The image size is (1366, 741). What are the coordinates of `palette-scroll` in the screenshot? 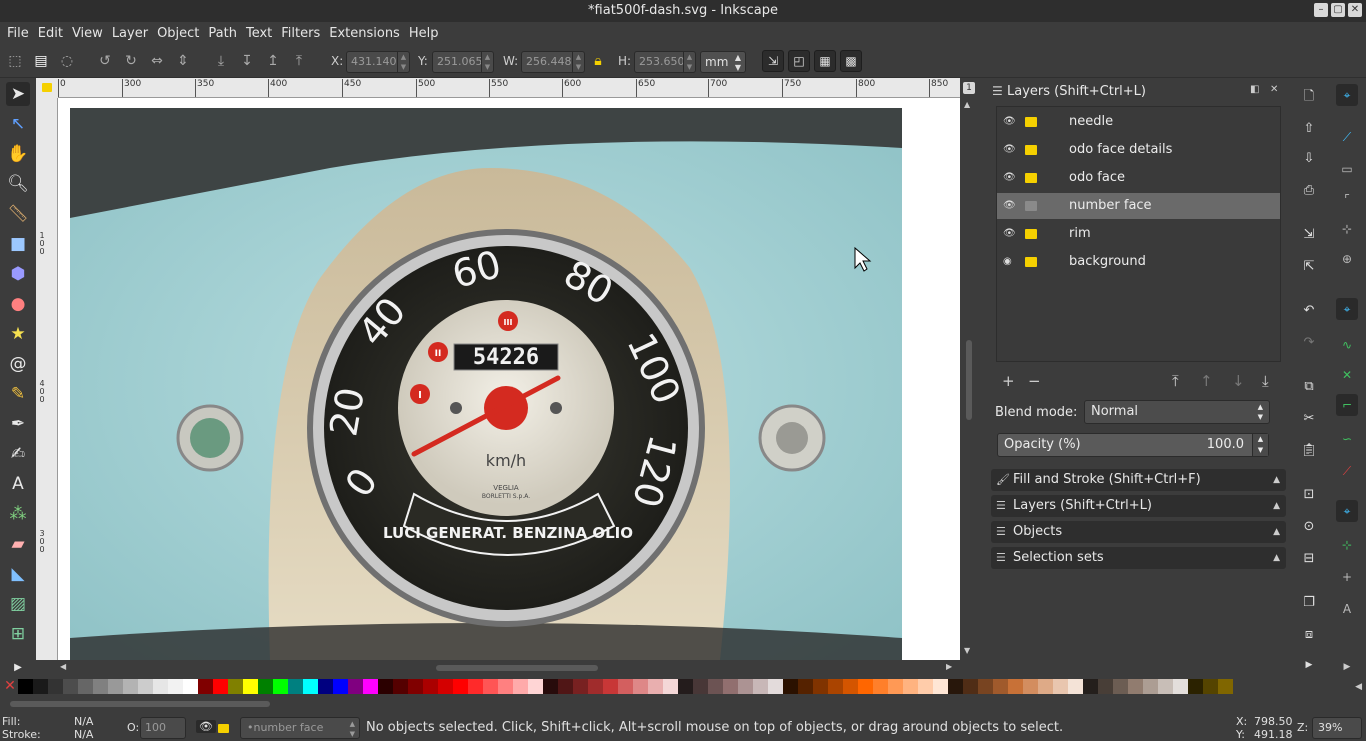 It's located at (683, 704).